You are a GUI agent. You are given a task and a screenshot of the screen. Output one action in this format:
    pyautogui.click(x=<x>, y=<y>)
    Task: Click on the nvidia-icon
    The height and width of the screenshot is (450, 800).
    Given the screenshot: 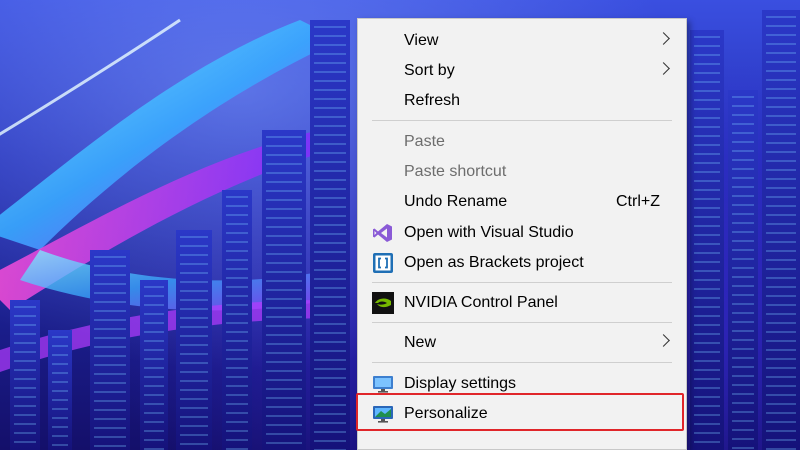 What is the action you would take?
    pyautogui.click(x=383, y=303)
    